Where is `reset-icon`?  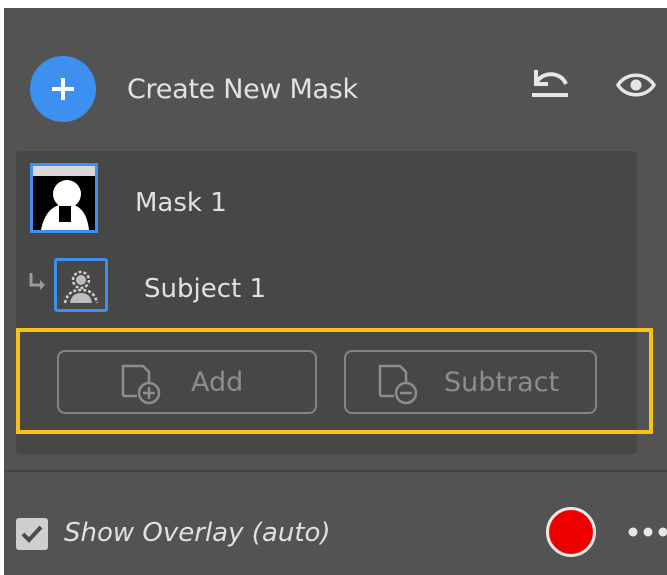
reset-icon is located at coordinates (550, 82).